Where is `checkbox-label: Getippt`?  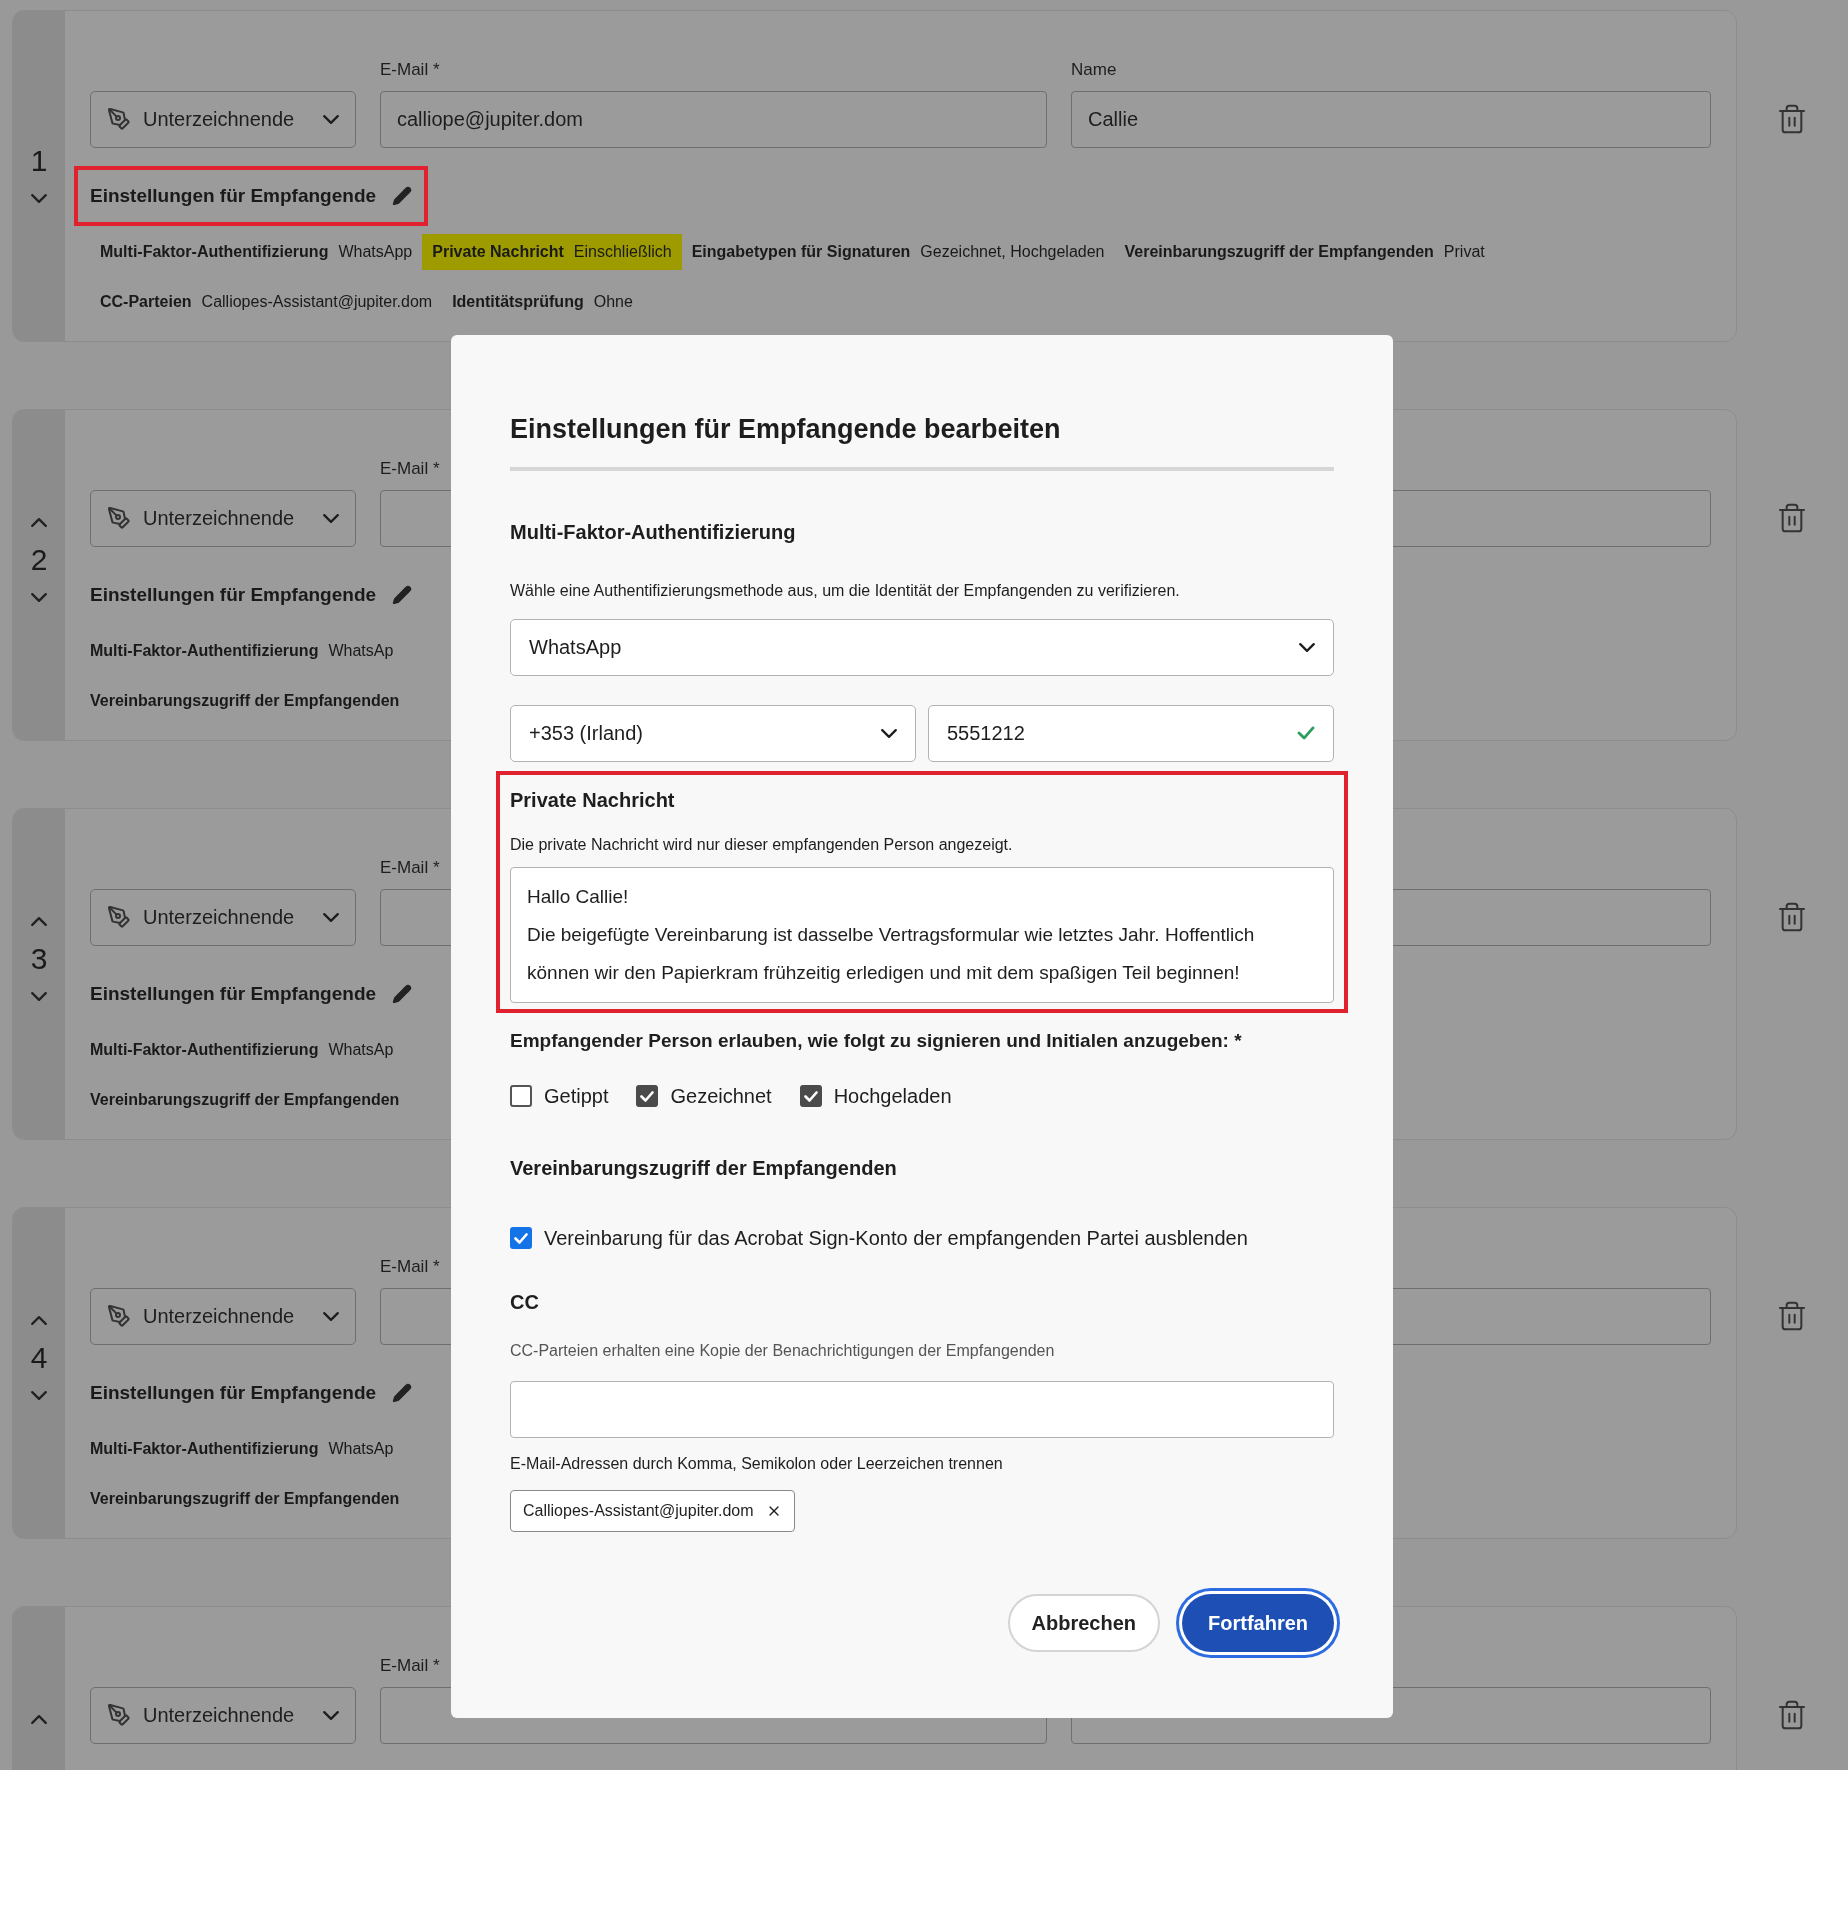 checkbox-label: Getippt is located at coordinates (576, 1097).